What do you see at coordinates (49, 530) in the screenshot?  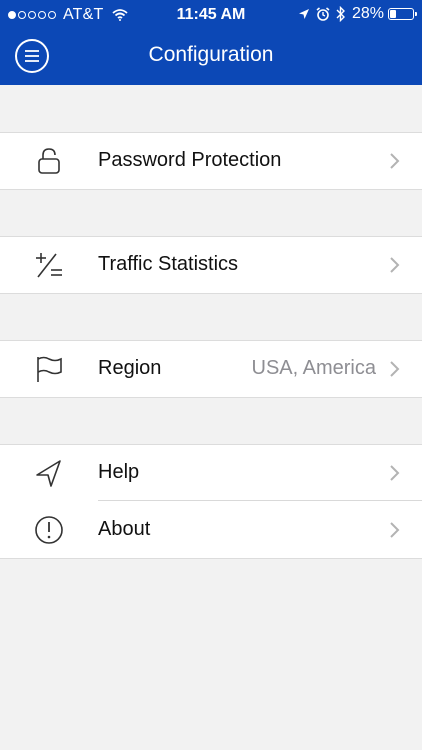 I see `info-exclamation-icon` at bounding box center [49, 530].